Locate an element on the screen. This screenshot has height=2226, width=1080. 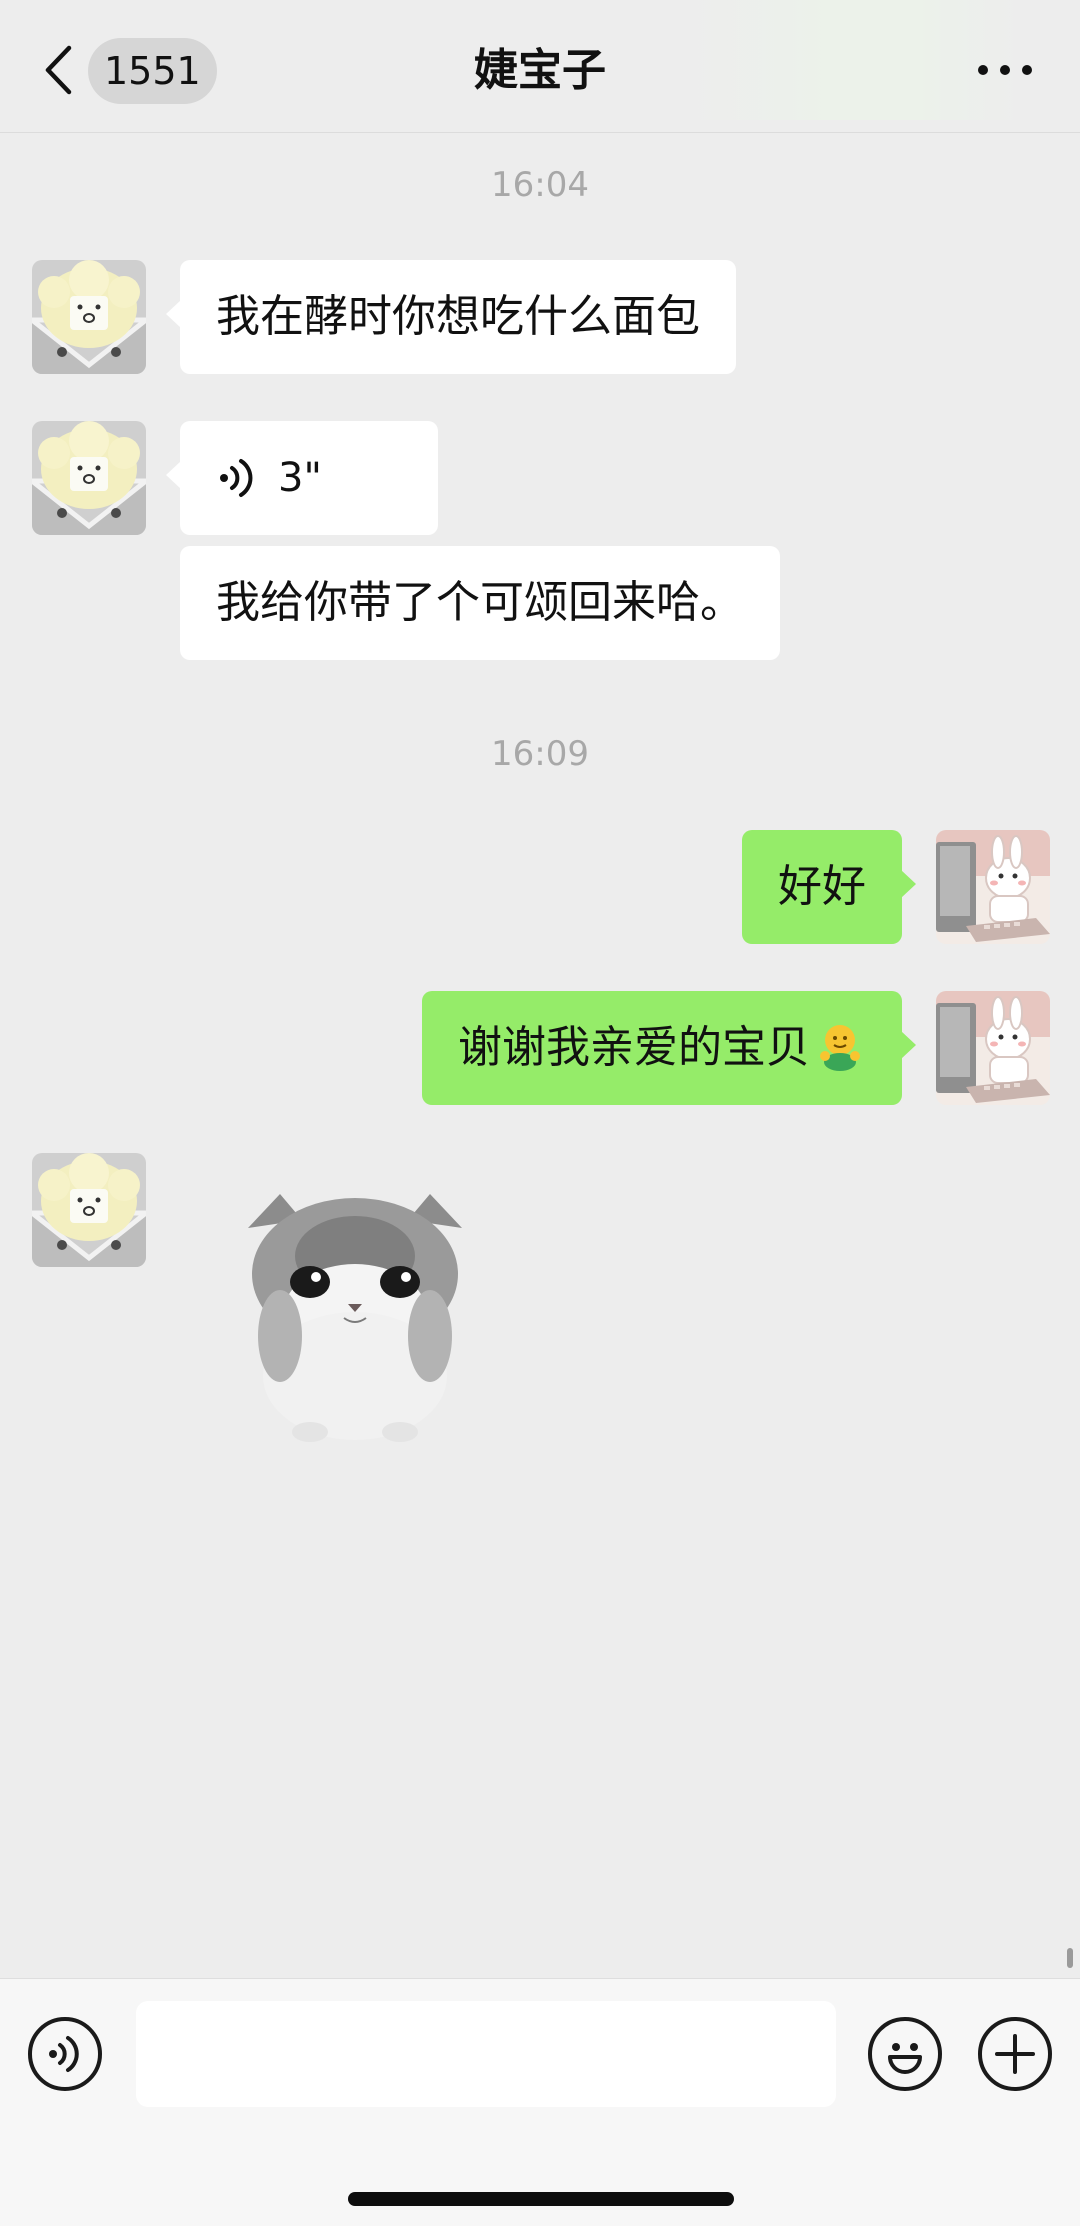
hug-emoji-icon is located at coordinates (840, 1048).